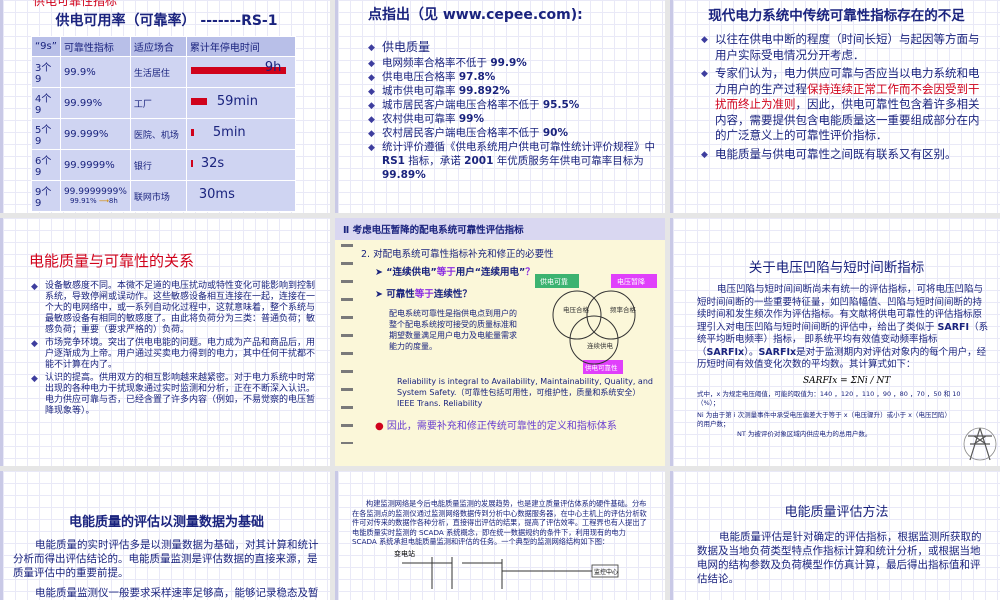 This screenshot has width=1000, height=600. Describe the element at coordinates (600, 345) in the screenshot. I see `venn-label-c3: 连续供电` at that location.